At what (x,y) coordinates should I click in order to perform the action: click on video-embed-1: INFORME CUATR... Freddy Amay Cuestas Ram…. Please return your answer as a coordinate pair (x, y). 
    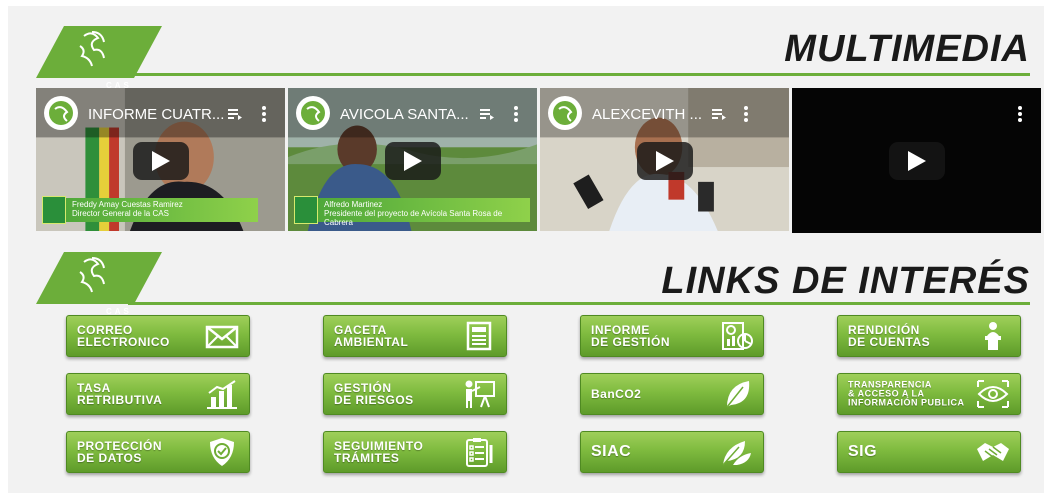
    Looking at the image, I should click on (160, 160).